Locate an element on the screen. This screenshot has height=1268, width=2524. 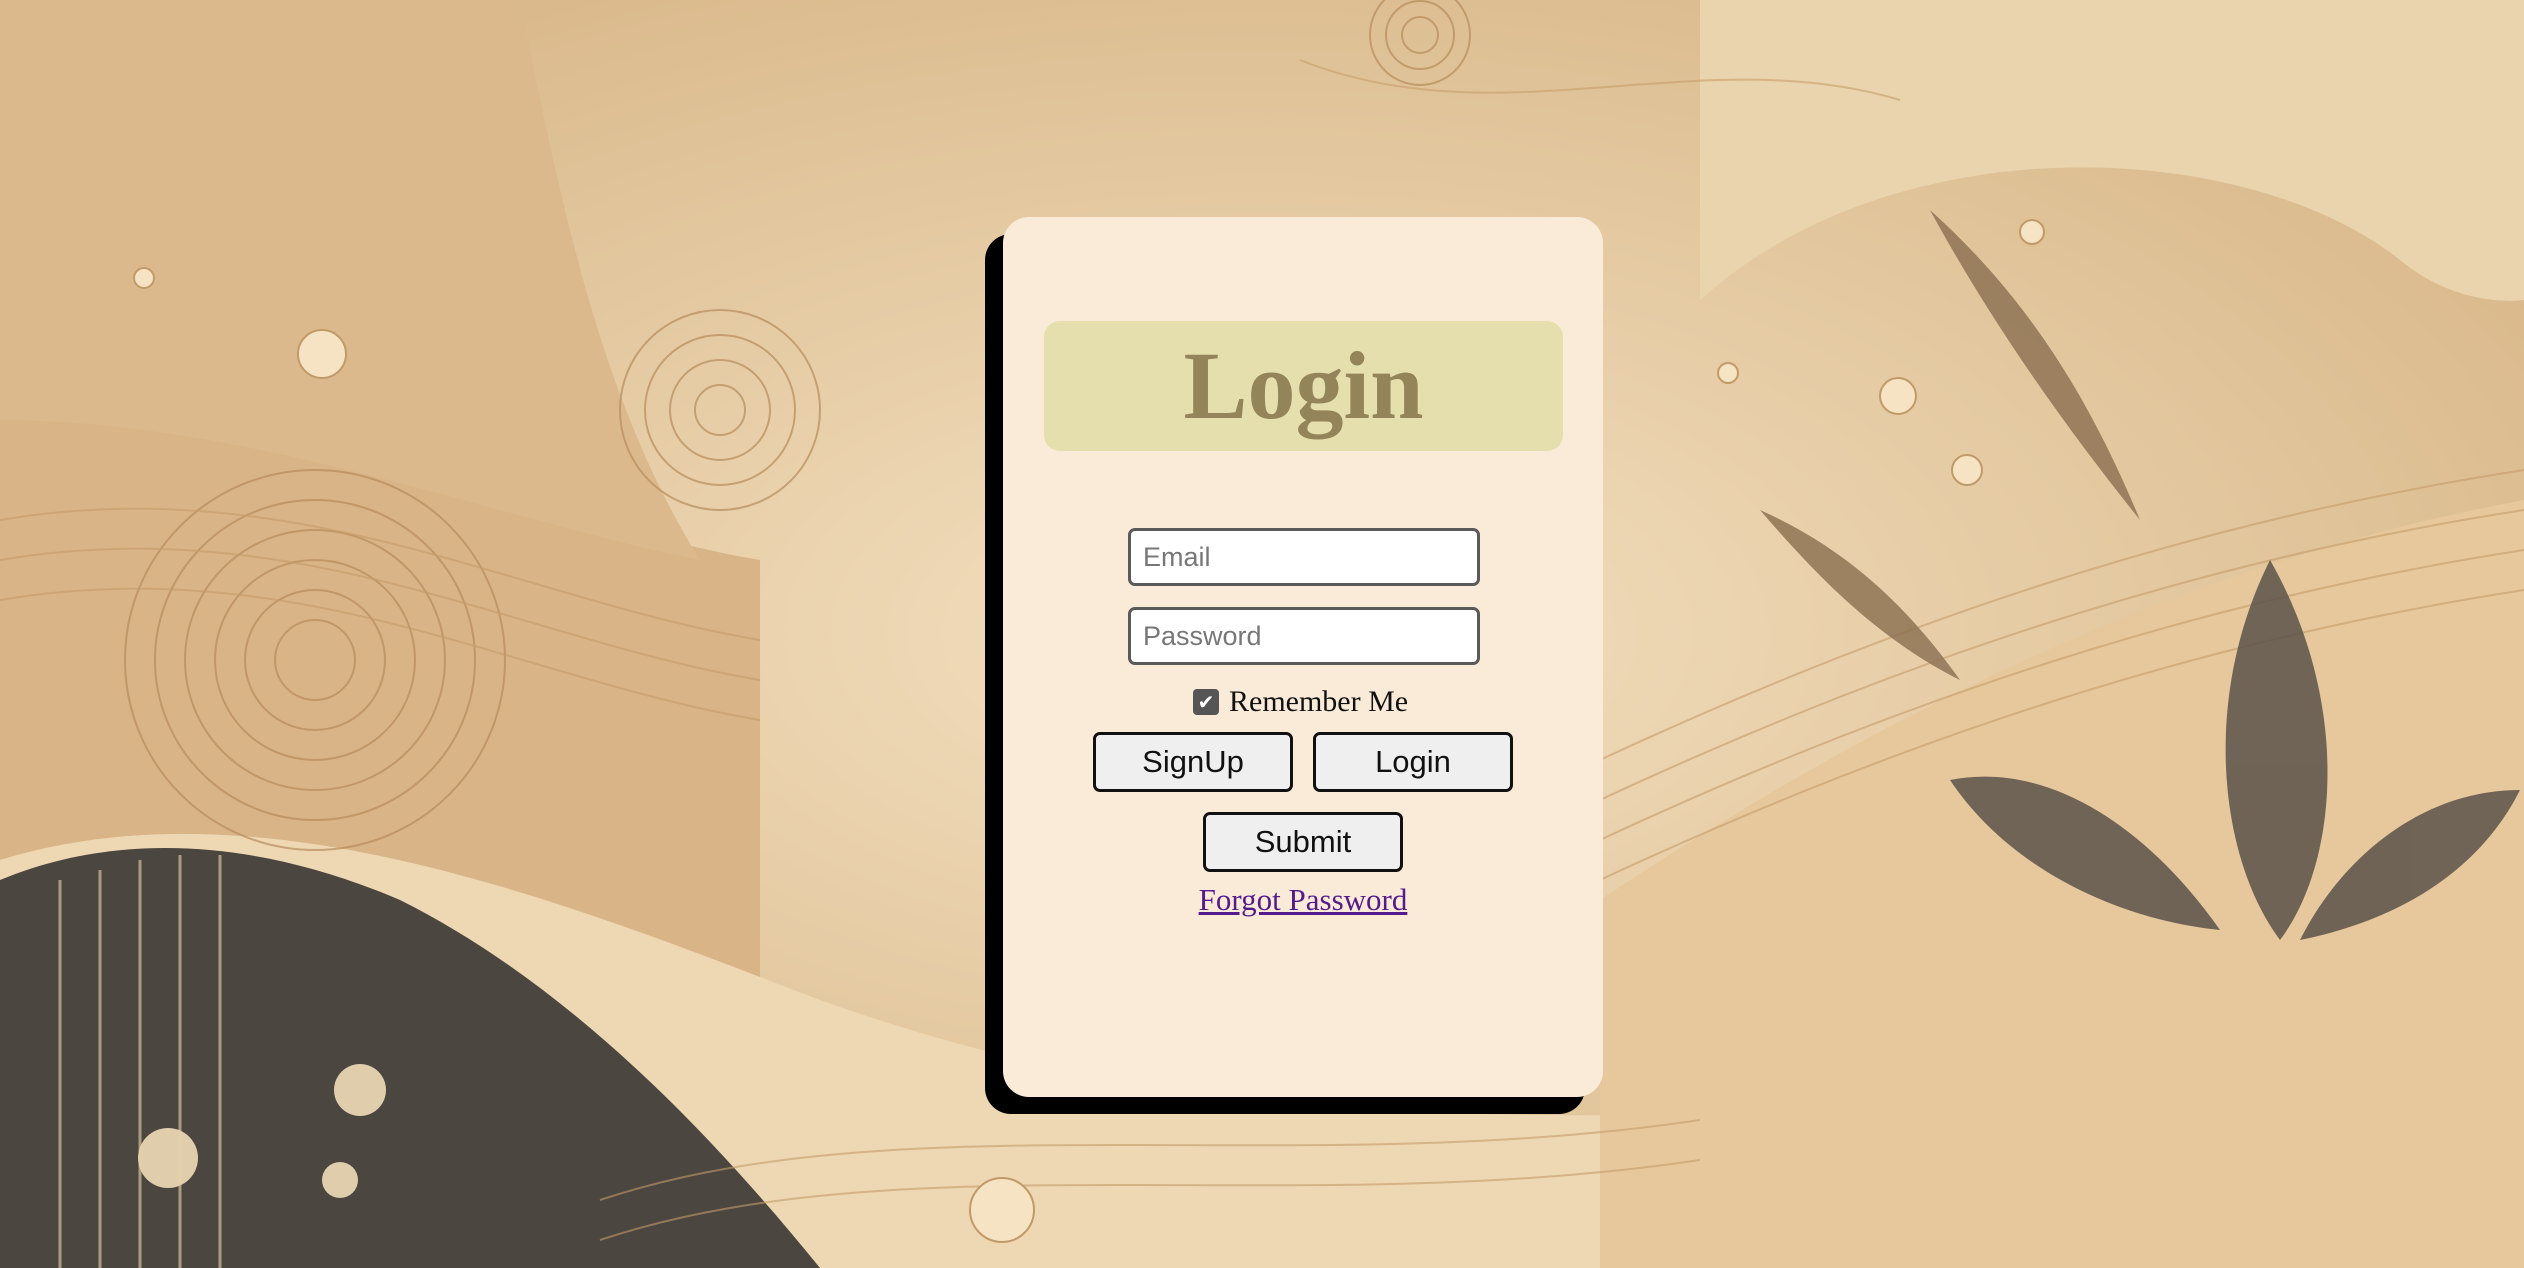
submit-button: Submit is located at coordinates (1303, 842).